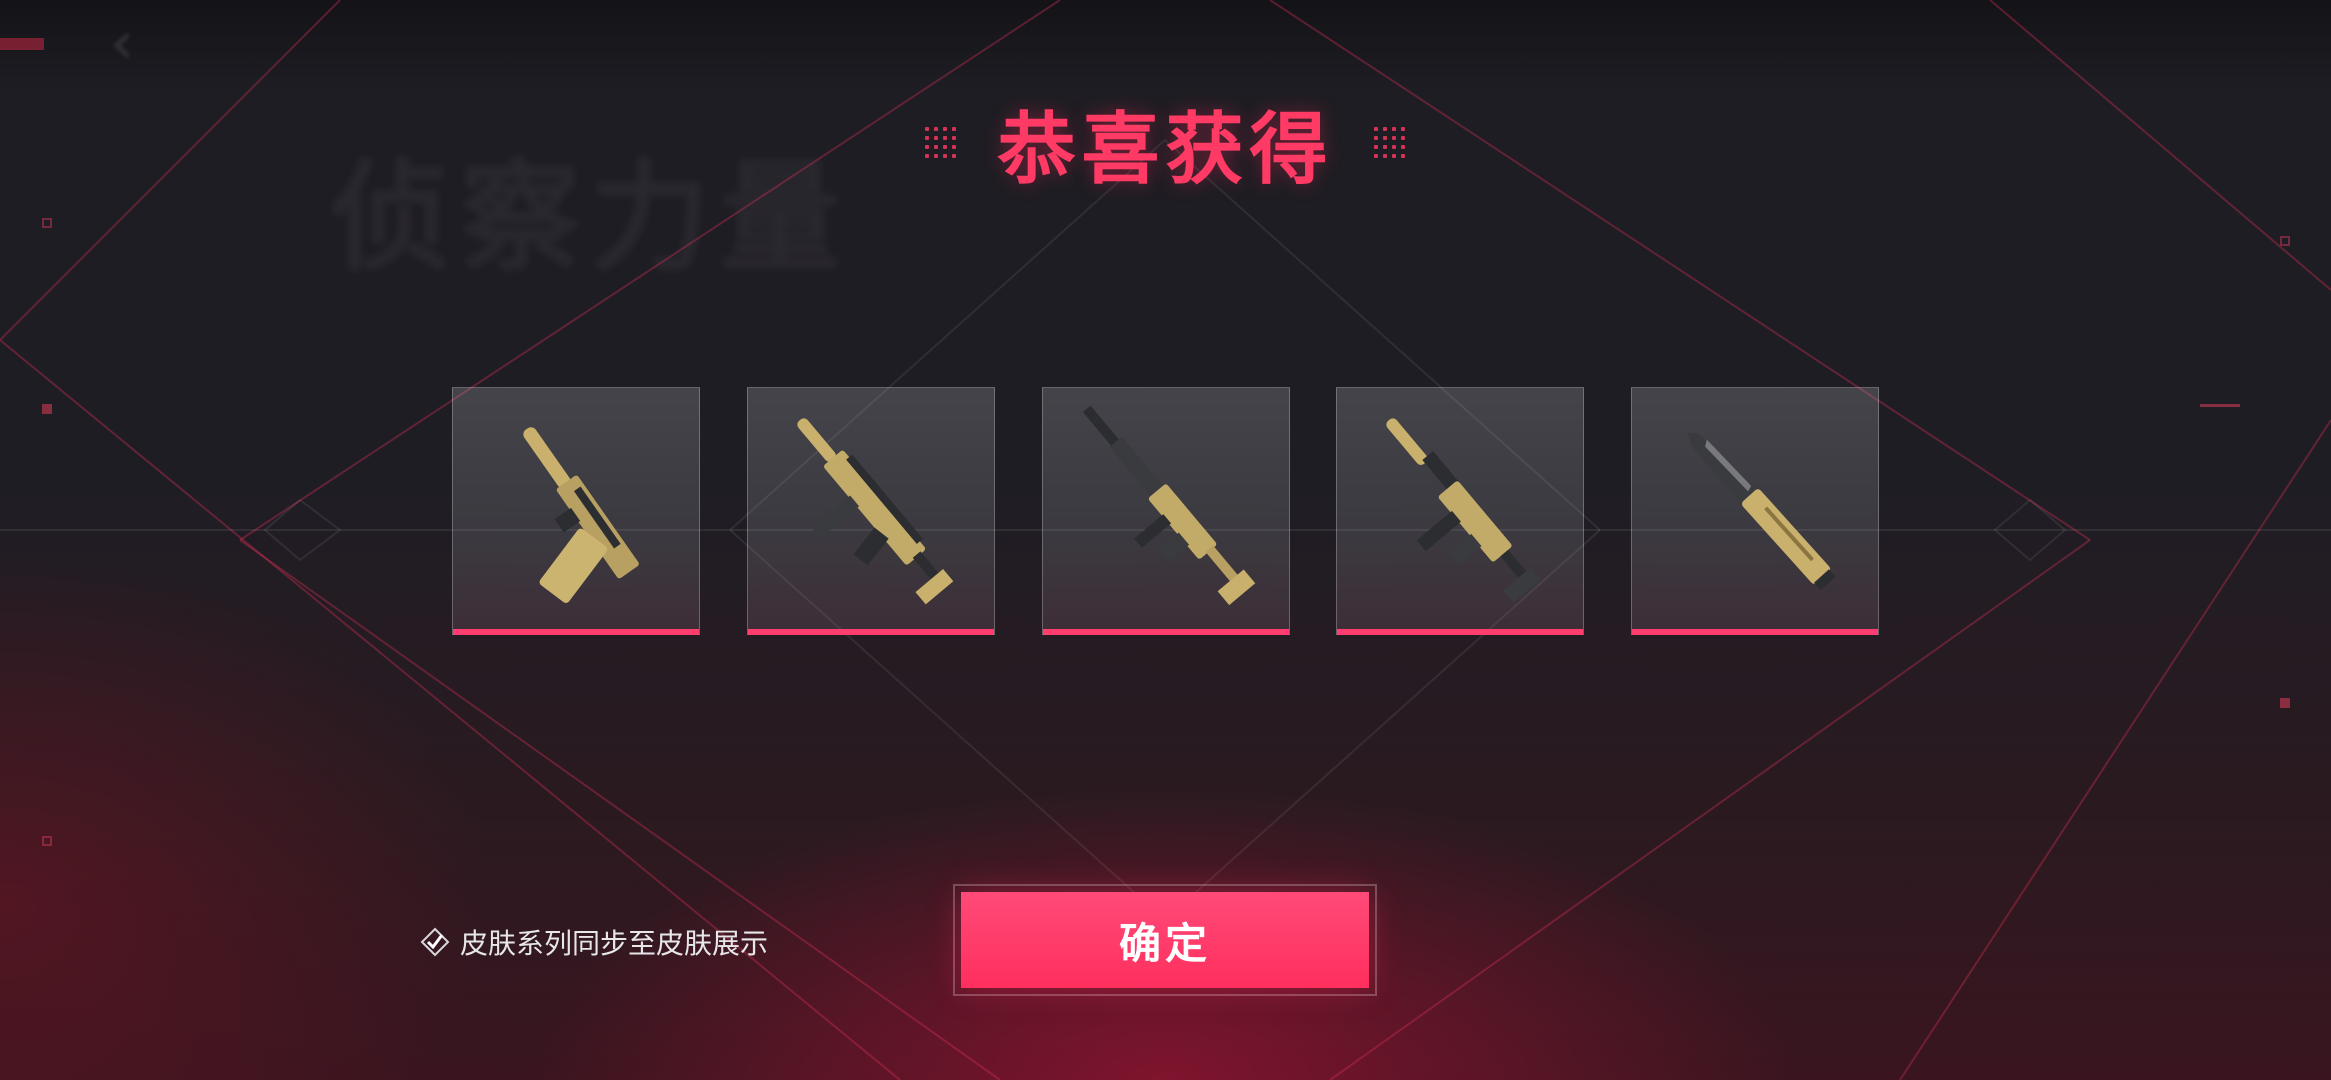  I want to click on rifle-icon, so click(1168, 505).